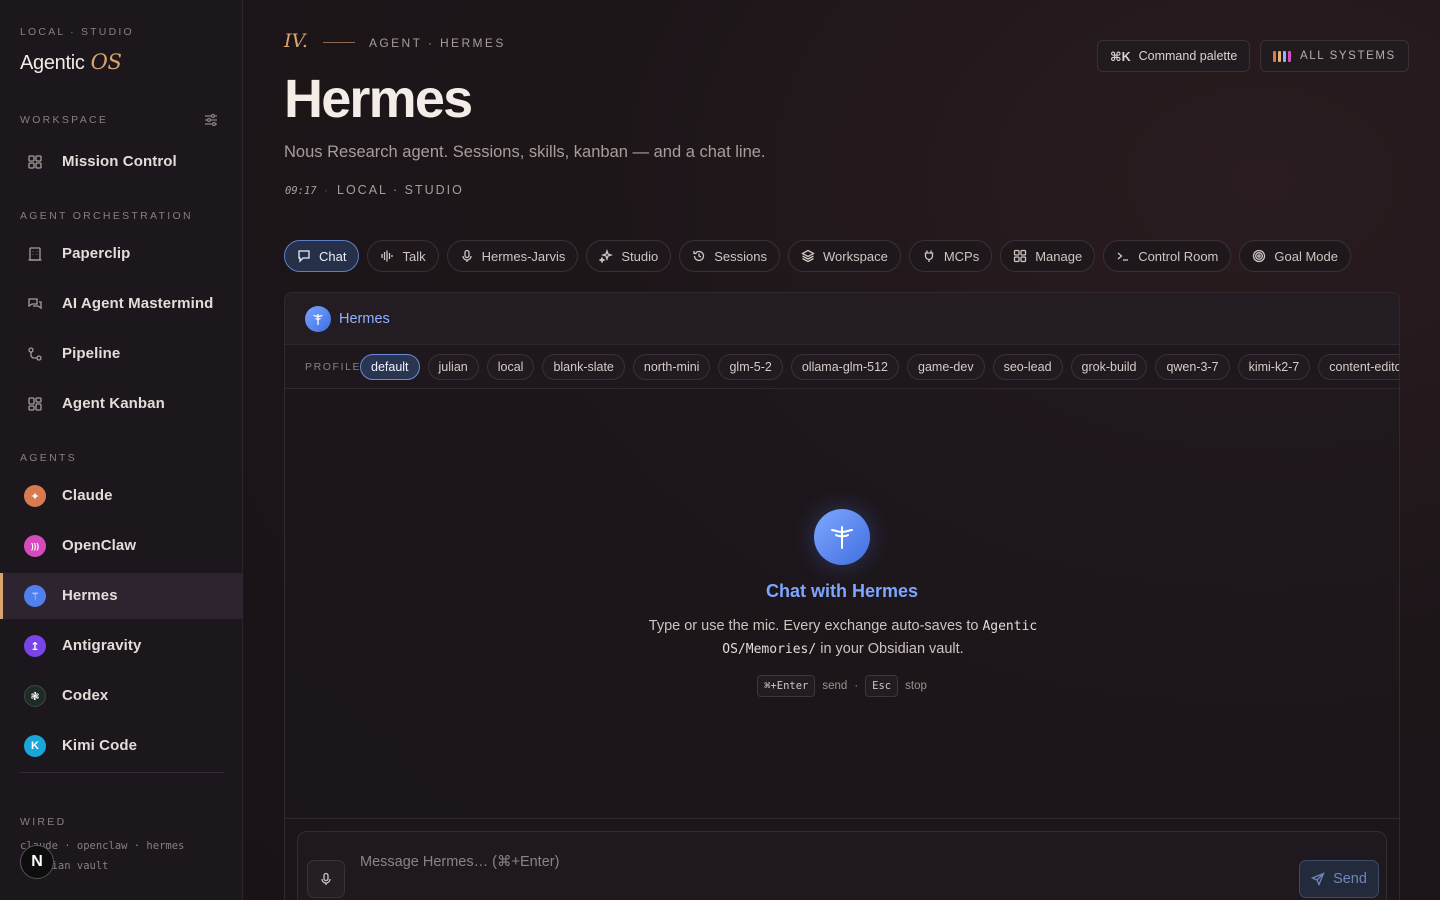  I want to click on profile-chip-grok-build: grok-build, so click(1109, 367).